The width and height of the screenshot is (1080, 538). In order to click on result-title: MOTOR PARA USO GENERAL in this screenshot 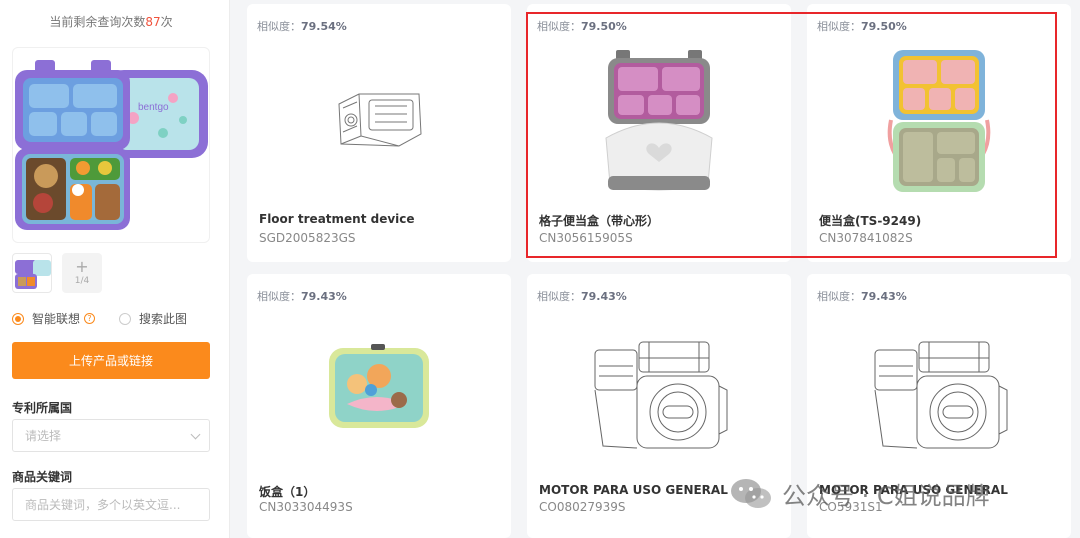, I will do `click(633, 490)`.